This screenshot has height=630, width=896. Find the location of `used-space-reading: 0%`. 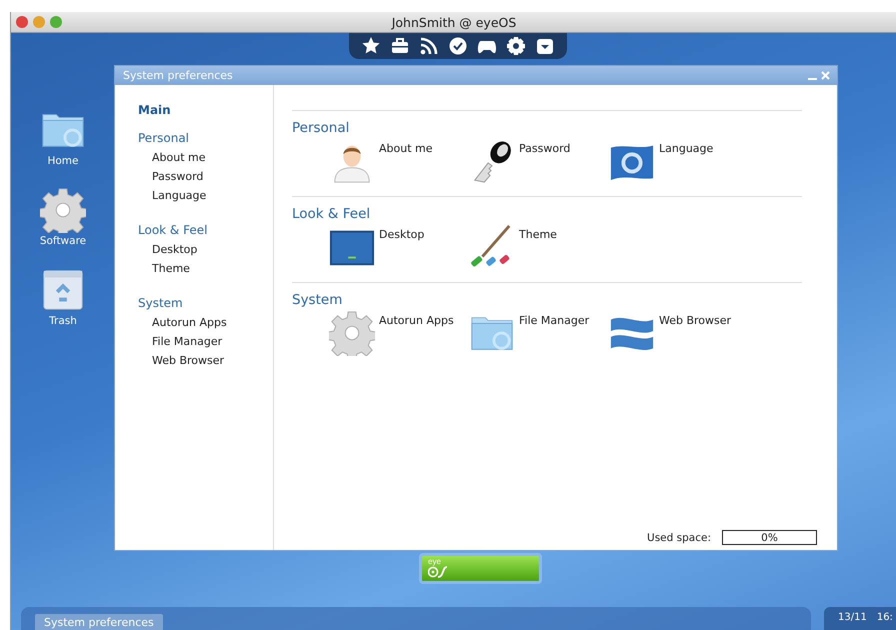

used-space-reading: 0% is located at coordinates (769, 538).